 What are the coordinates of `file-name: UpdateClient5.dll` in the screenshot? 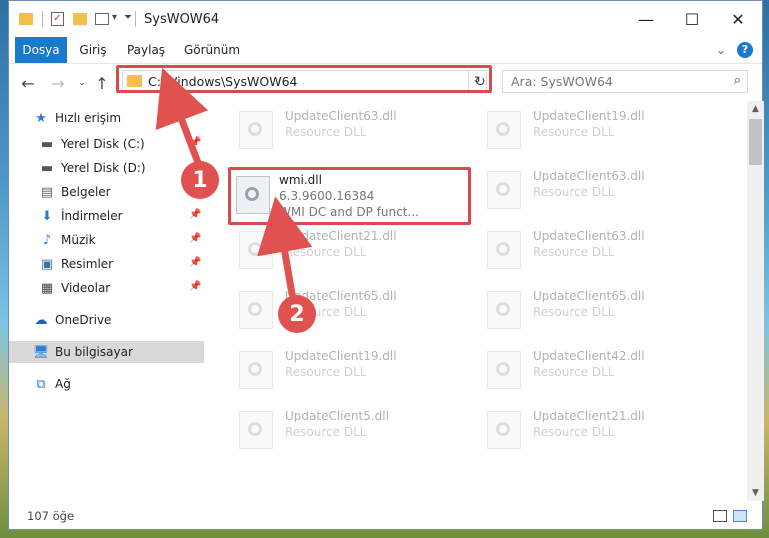 It's located at (337, 416).